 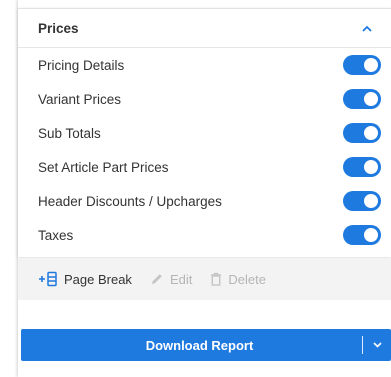 I want to click on page-break-label: Page Break, so click(x=98, y=279).